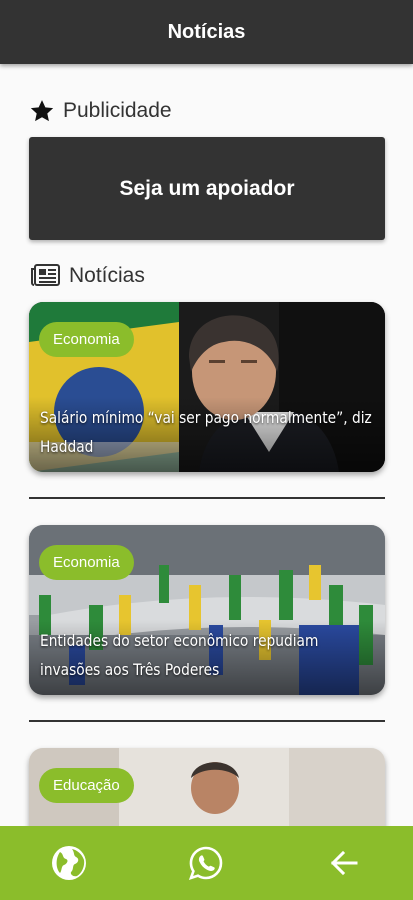 The height and width of the screenshot is (900, 413). I want to click on back-button, so click(344, 863).